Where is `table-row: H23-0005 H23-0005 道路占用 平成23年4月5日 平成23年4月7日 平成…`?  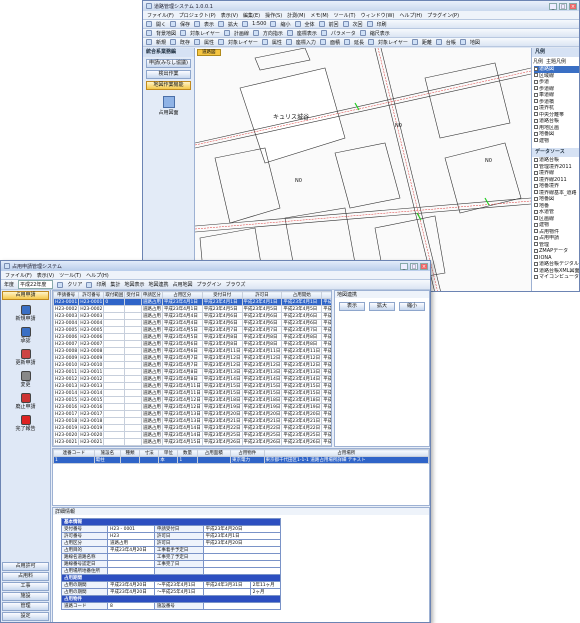
table-row: H23-0005 H23-0005 道路占用 平成23年4月5日 平成23年4月7日 平成… is located at coordinates (192, 330).